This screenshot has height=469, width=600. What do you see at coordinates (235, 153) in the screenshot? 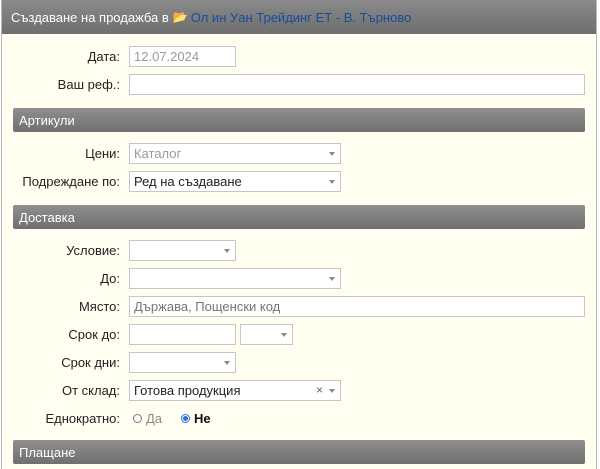
I see `prices-select: Каталог` at bounding box center [235, 153].